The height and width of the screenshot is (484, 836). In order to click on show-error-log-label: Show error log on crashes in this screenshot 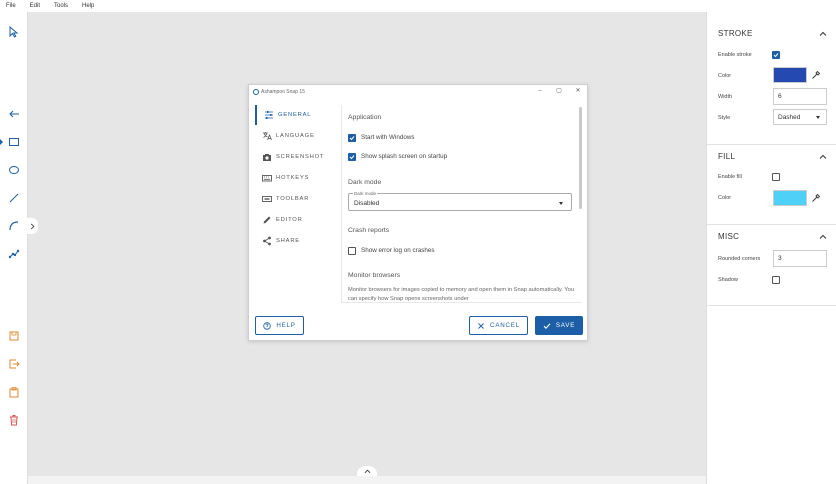, I will do `click(398, 250)`.